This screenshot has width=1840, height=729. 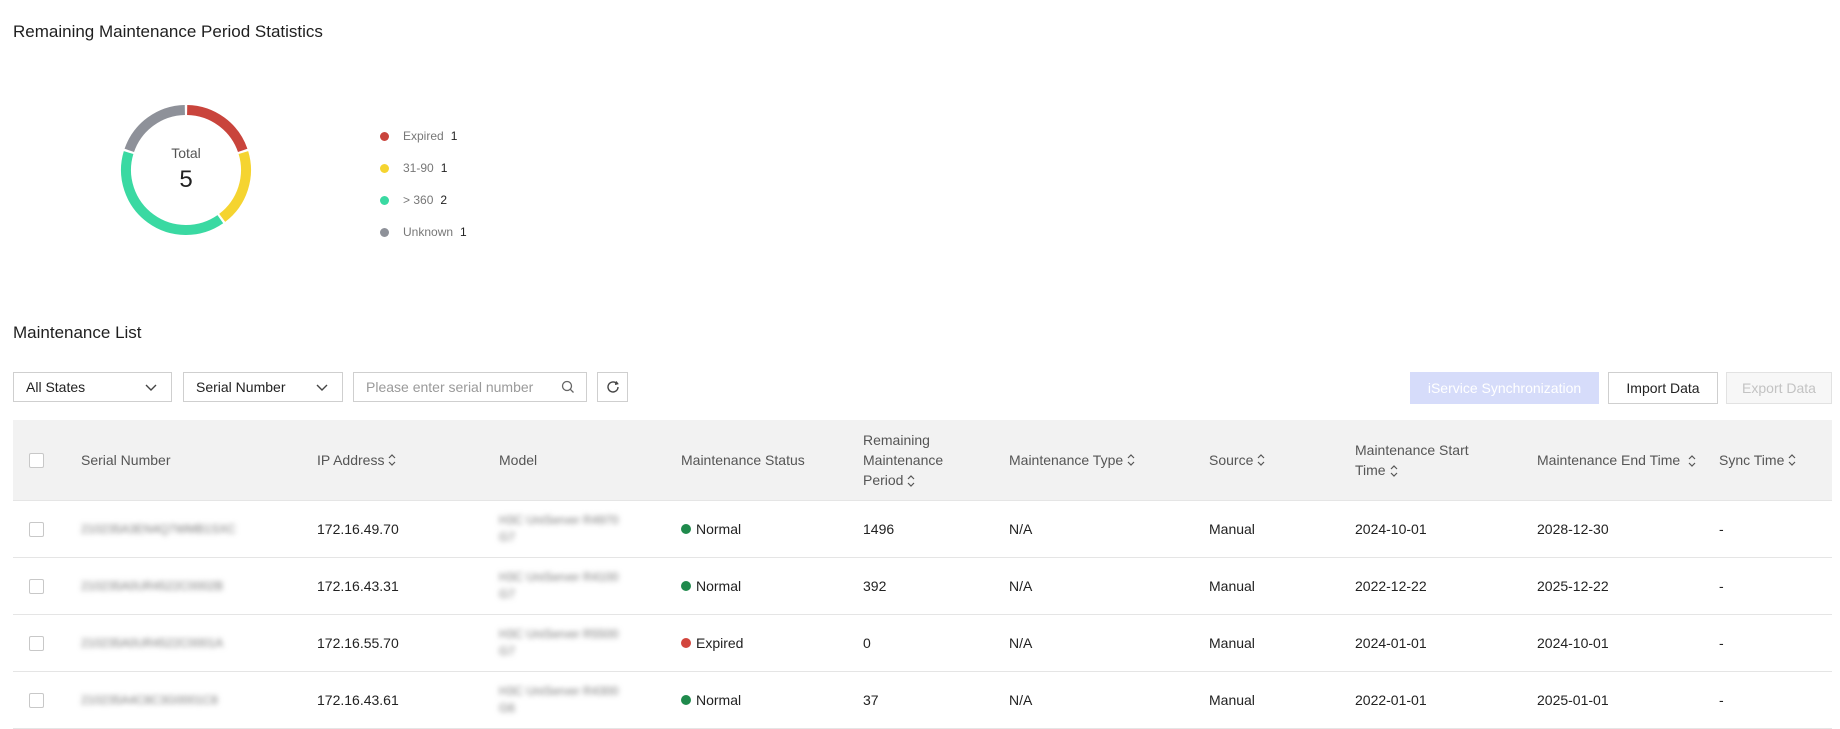 I want to click on ip-address-cell: 172.16.55.70, so click(x=358, y=643).